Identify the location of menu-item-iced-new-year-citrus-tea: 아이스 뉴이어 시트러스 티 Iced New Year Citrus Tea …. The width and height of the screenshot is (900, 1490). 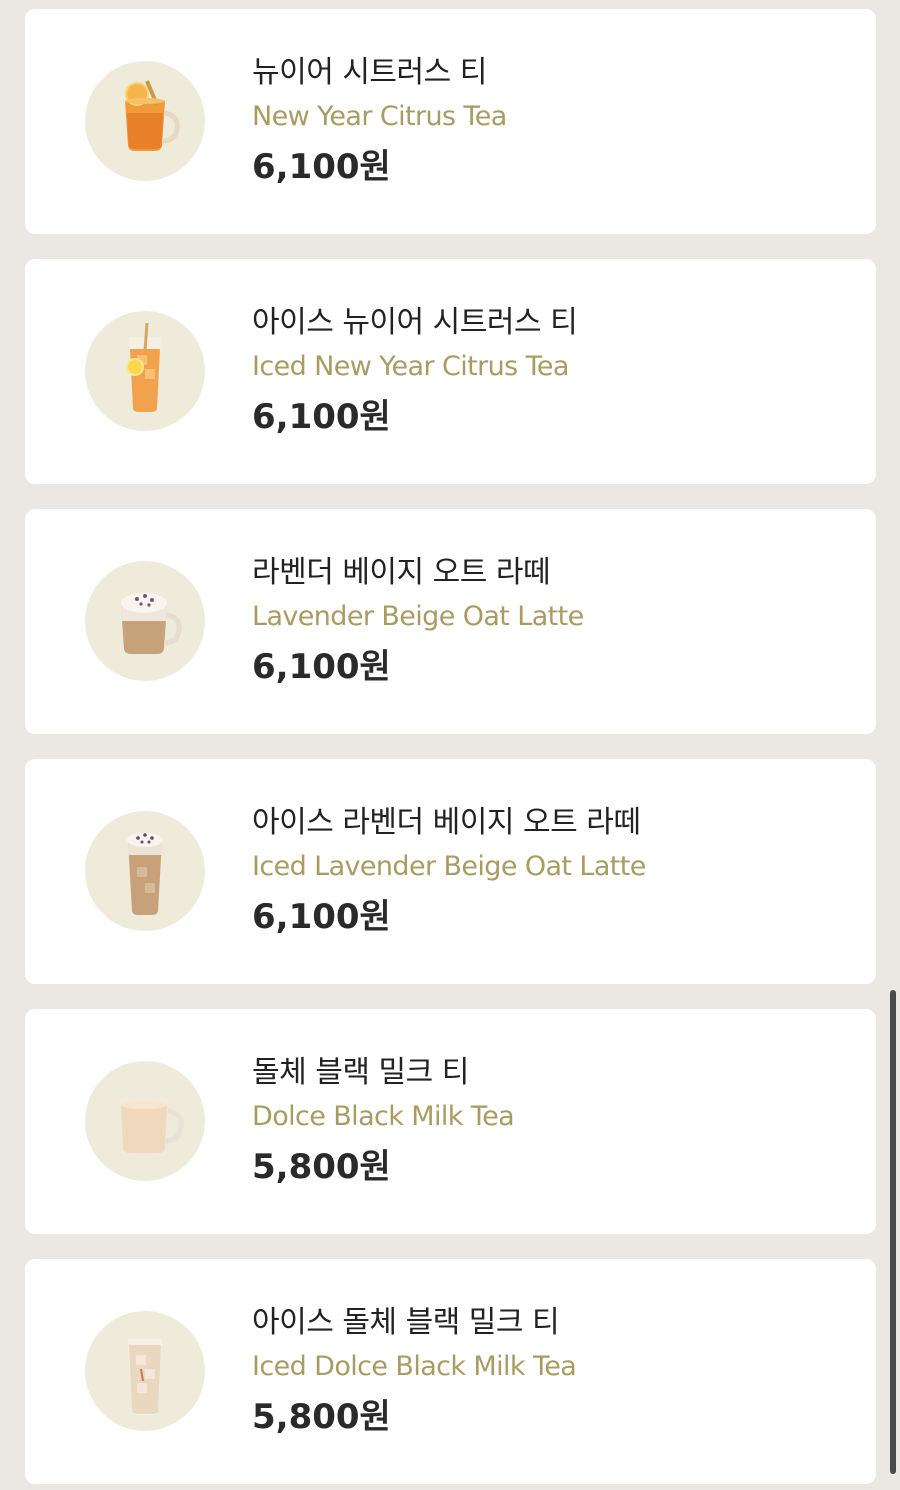
(450, 371).